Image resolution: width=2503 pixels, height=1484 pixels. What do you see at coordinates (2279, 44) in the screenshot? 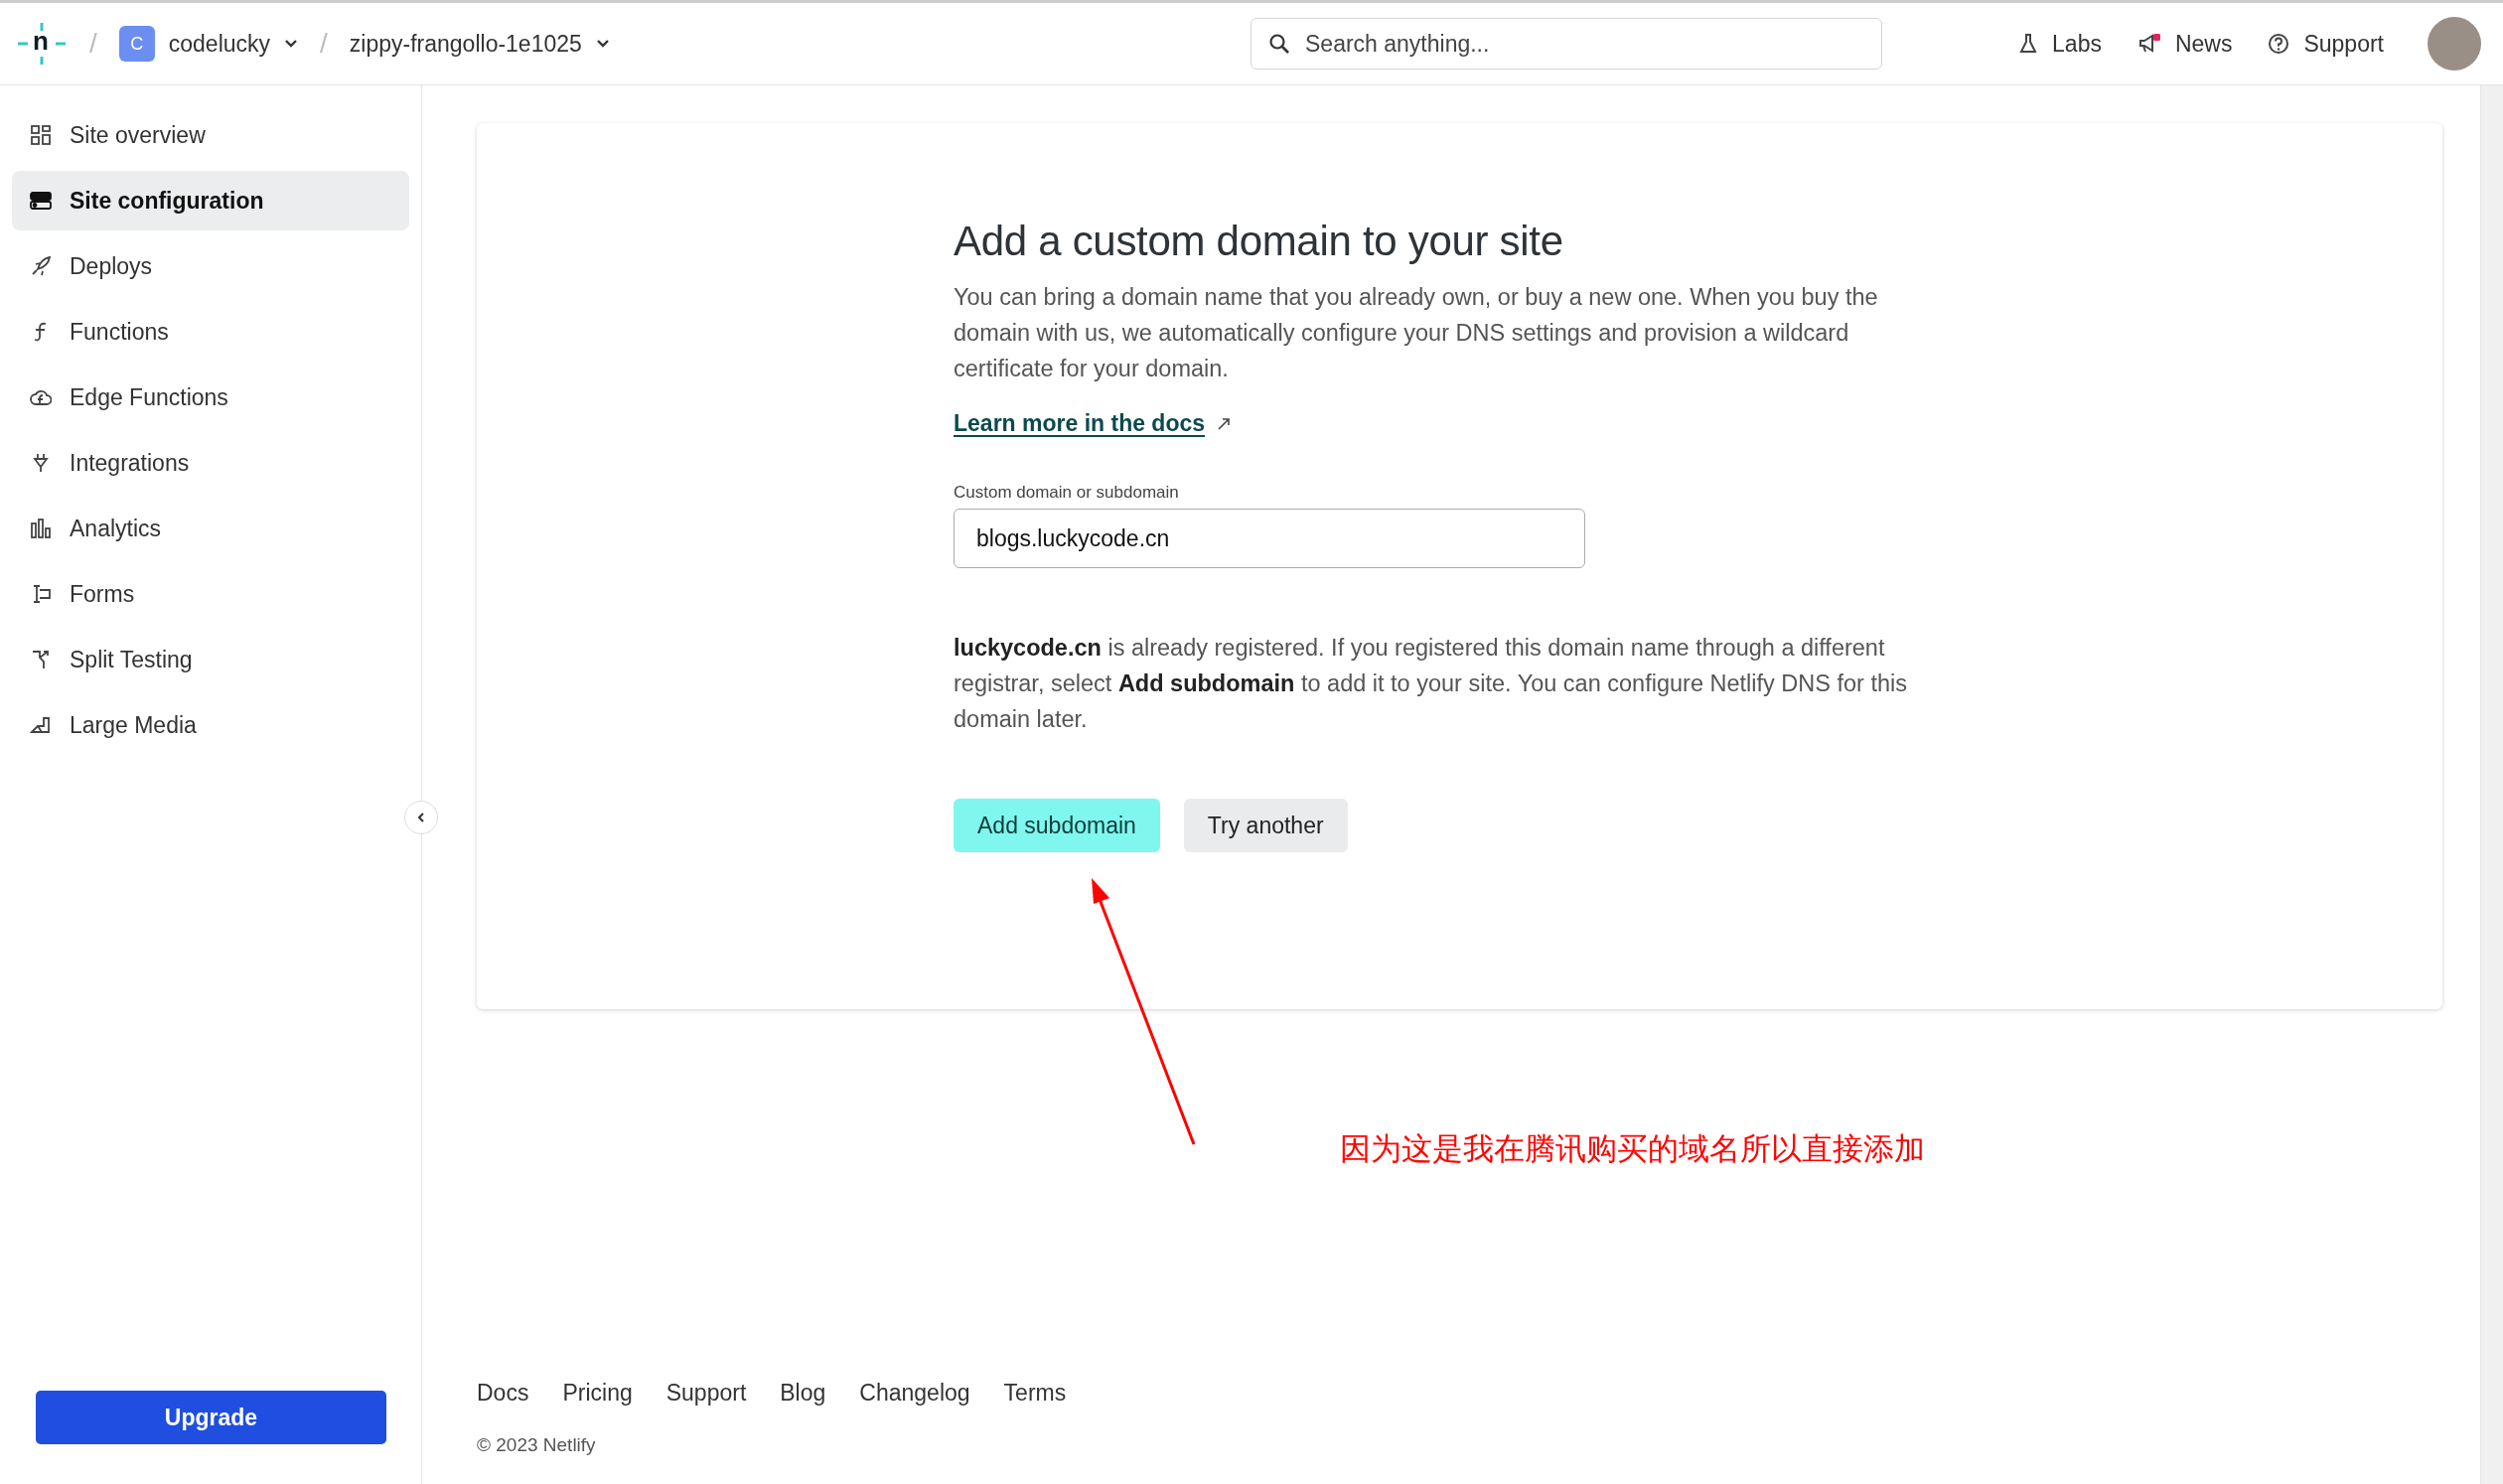
I see `help-icon` at bounding box center [2279, 44].